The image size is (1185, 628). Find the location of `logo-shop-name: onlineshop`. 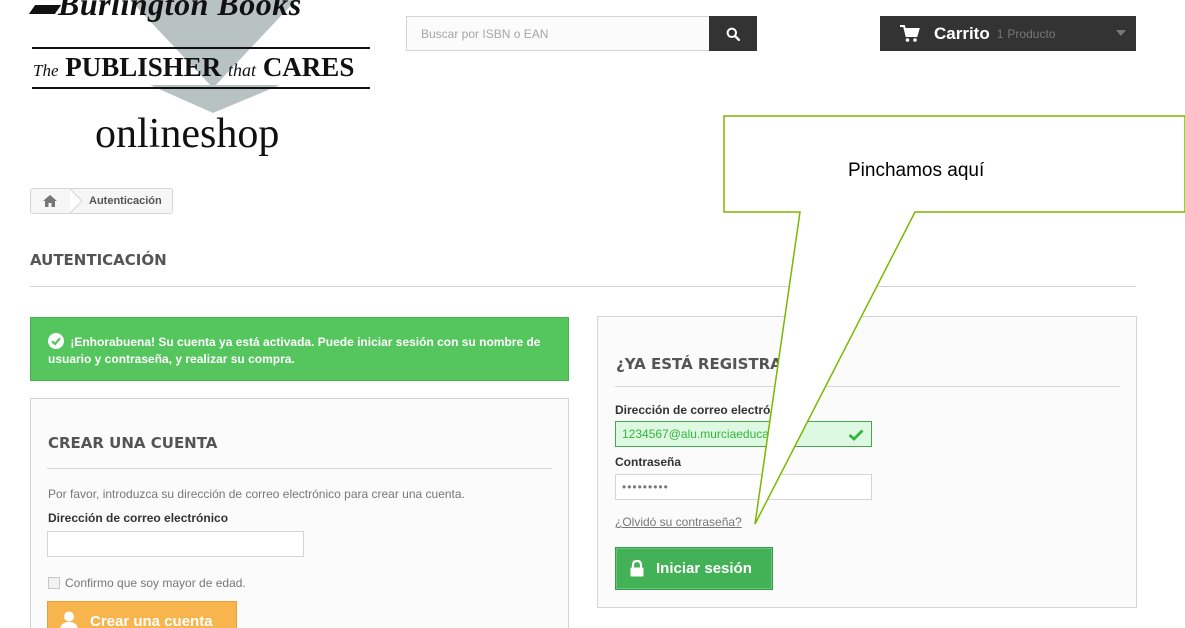

logo-shop-name: onlineshop is located at coordinates (187, 134).